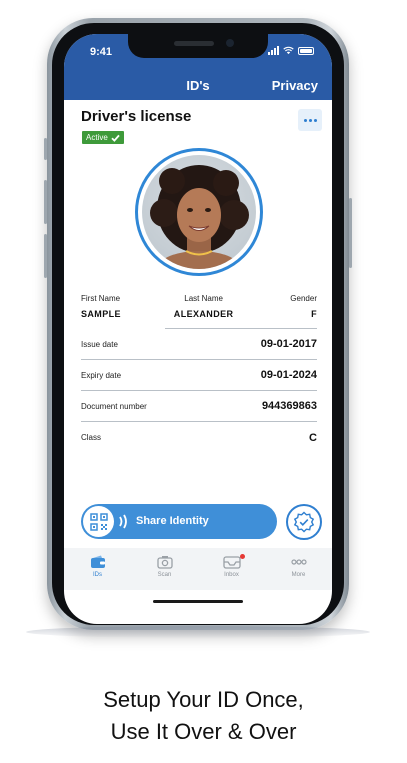 This screenshot has width=407, height=763. I want to click on document-number-label: Document number, so click(114, 406).